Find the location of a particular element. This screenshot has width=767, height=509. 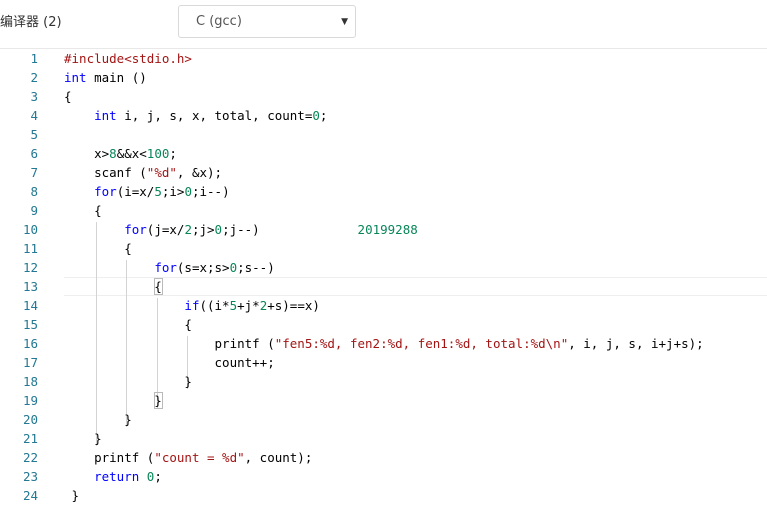

line-number: 10 is located at coordinates (30, 229).